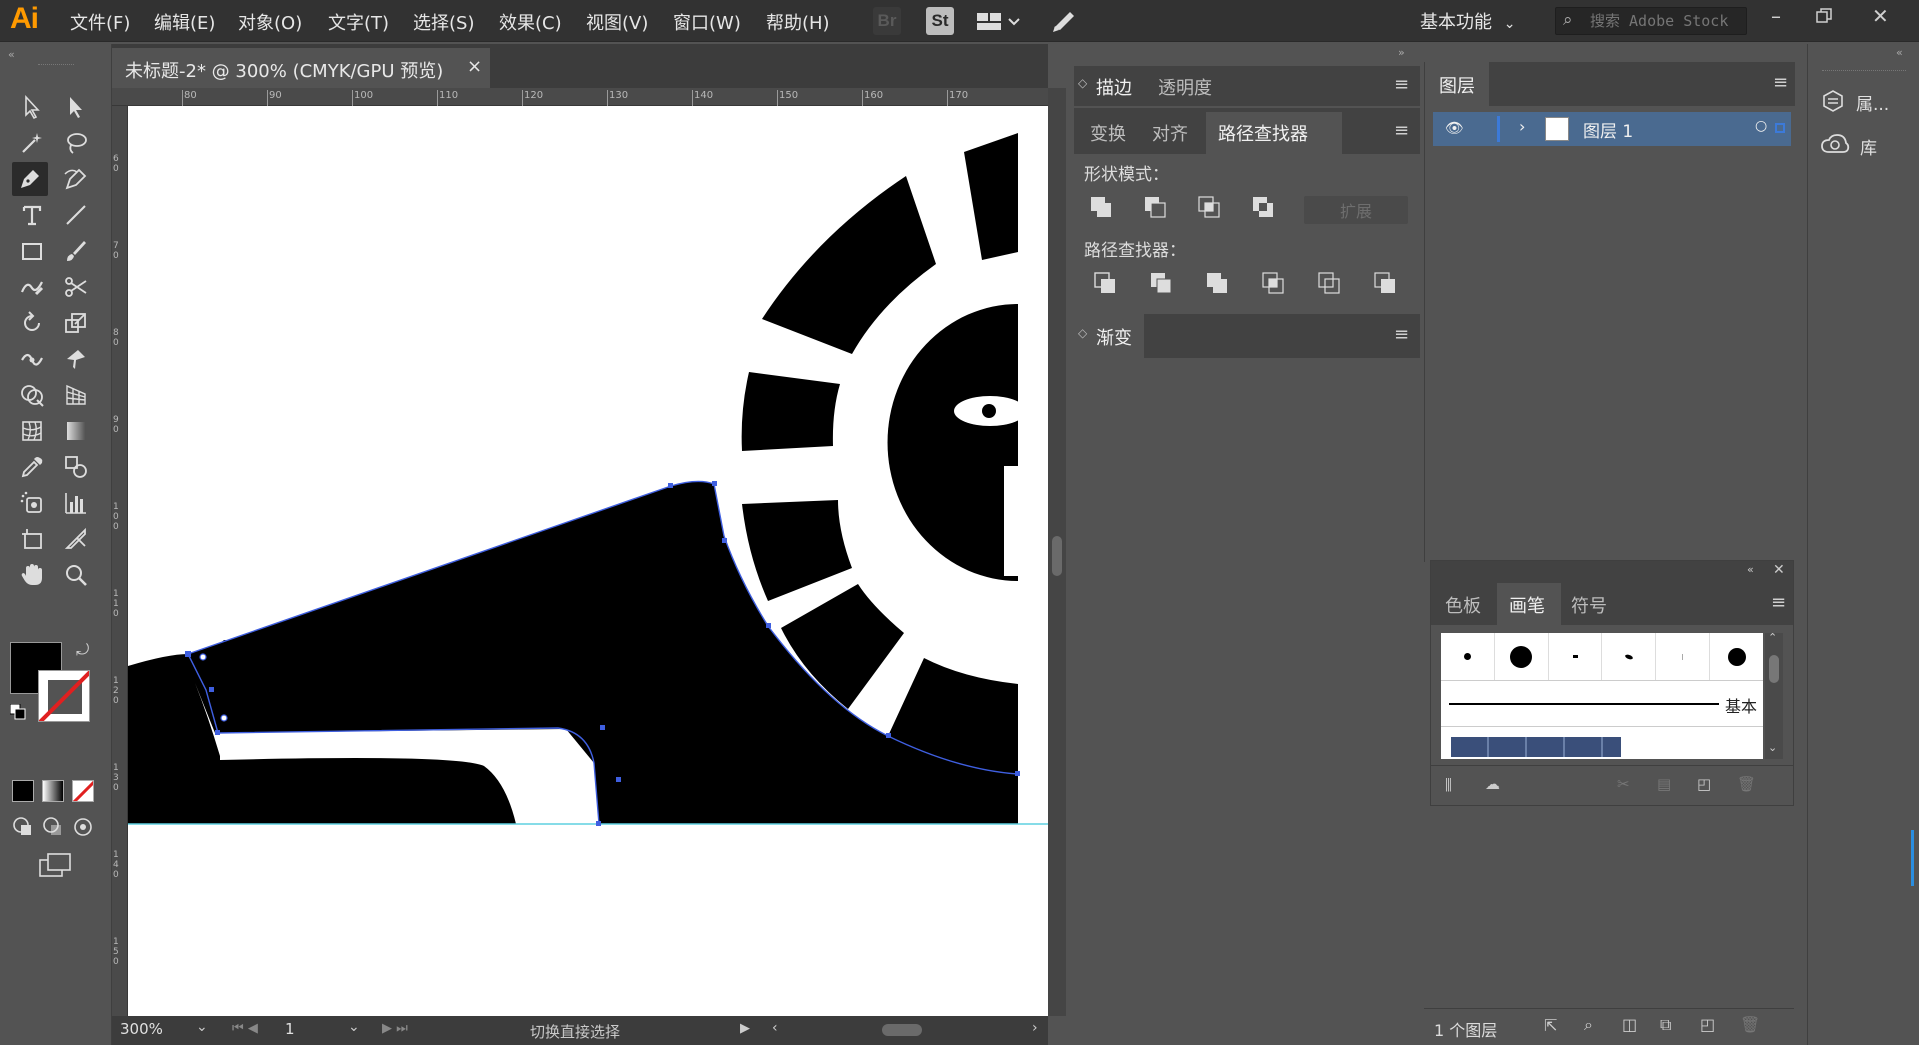  What do you see at coordinates (1101, 207) in the screenshot?
I see `unite-icon` at bounding box center [1101, 207].